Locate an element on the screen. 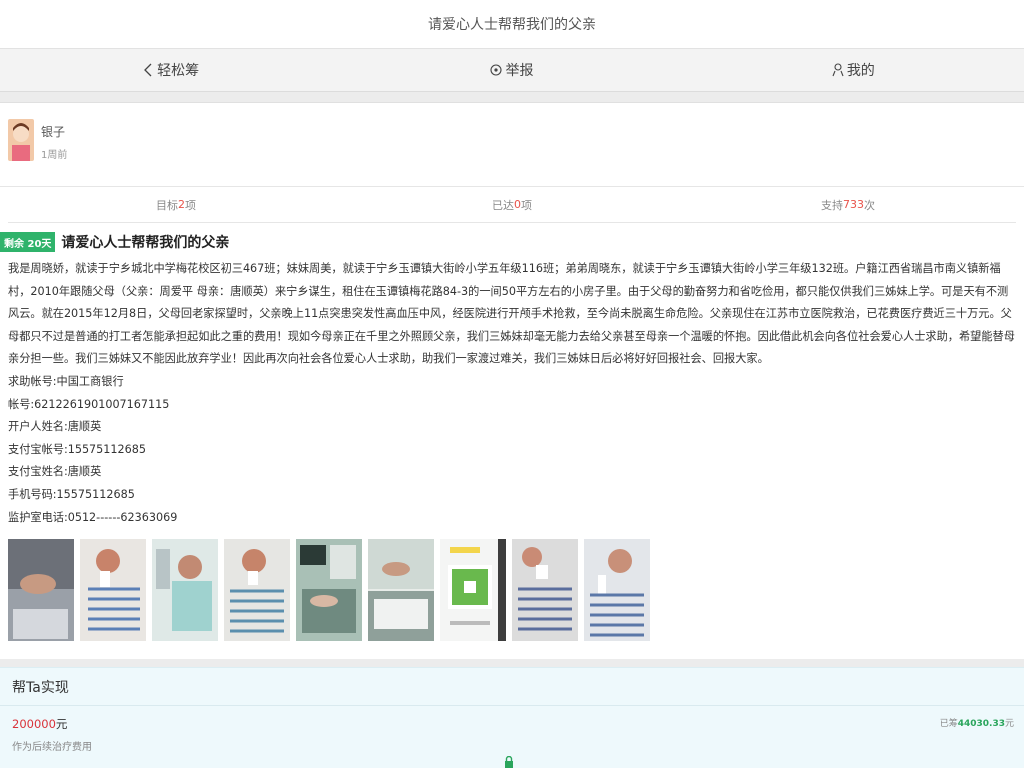  post-time: 1周前 is located at coordinates (54, 155).